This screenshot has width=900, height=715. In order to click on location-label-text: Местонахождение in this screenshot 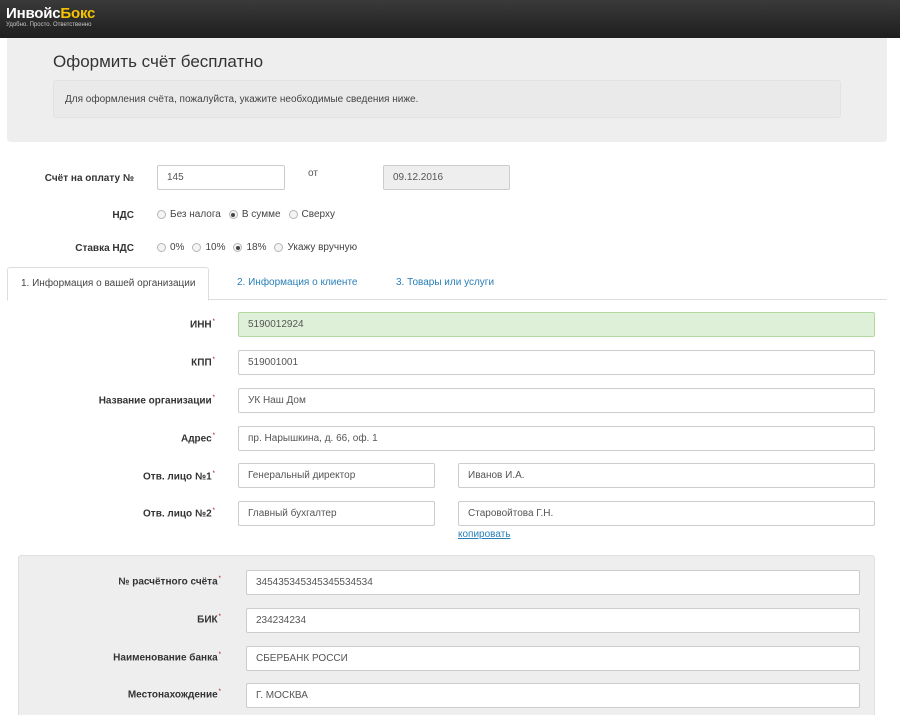, I will do `click(172, 695)`.